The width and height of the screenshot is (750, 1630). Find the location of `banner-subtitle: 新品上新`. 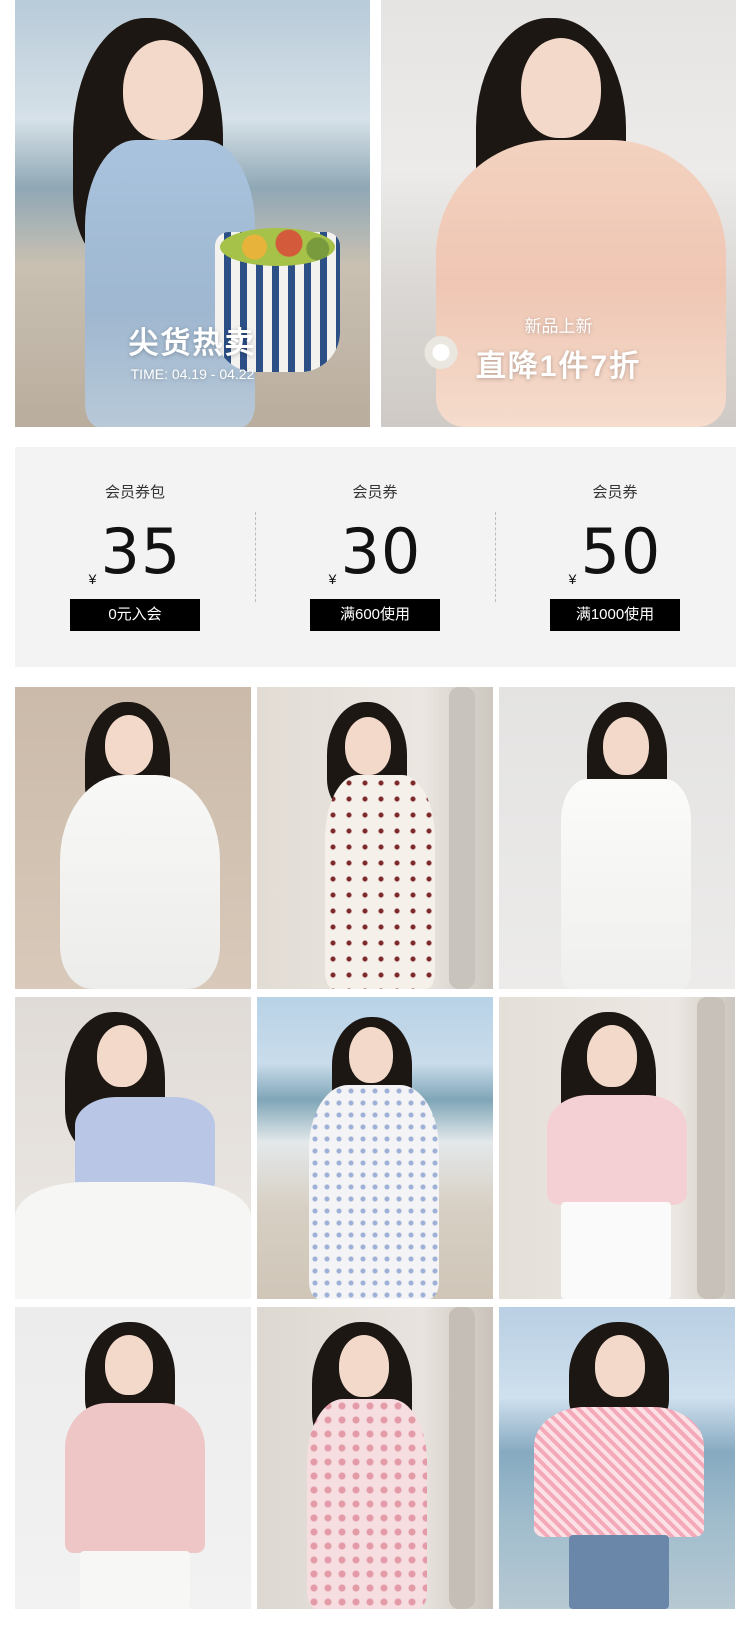

banner-subtitle: 新品上新 is located at coordinates (558, 326).